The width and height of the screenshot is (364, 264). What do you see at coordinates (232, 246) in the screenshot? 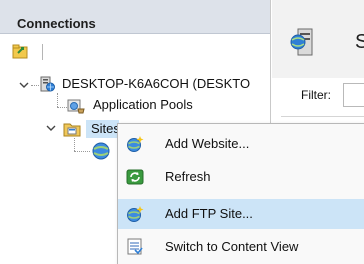
I see `menu-item-label: Switch to Content View` at bounding box center [232, 246].